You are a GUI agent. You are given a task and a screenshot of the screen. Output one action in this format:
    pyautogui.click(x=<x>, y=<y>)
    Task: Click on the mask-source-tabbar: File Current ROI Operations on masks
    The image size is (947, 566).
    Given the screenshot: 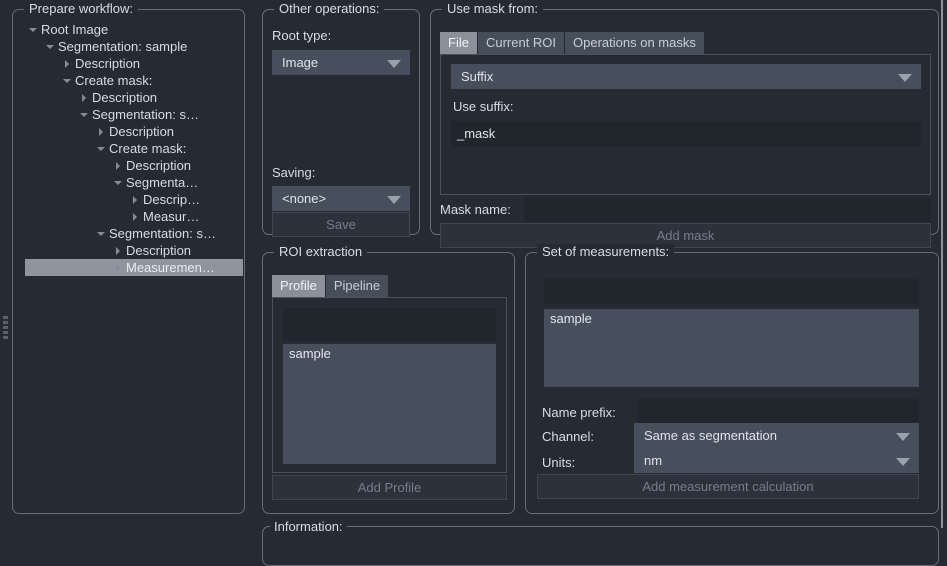 What is the action you would take?
    pyautogui.click(x=572, y=43)
    